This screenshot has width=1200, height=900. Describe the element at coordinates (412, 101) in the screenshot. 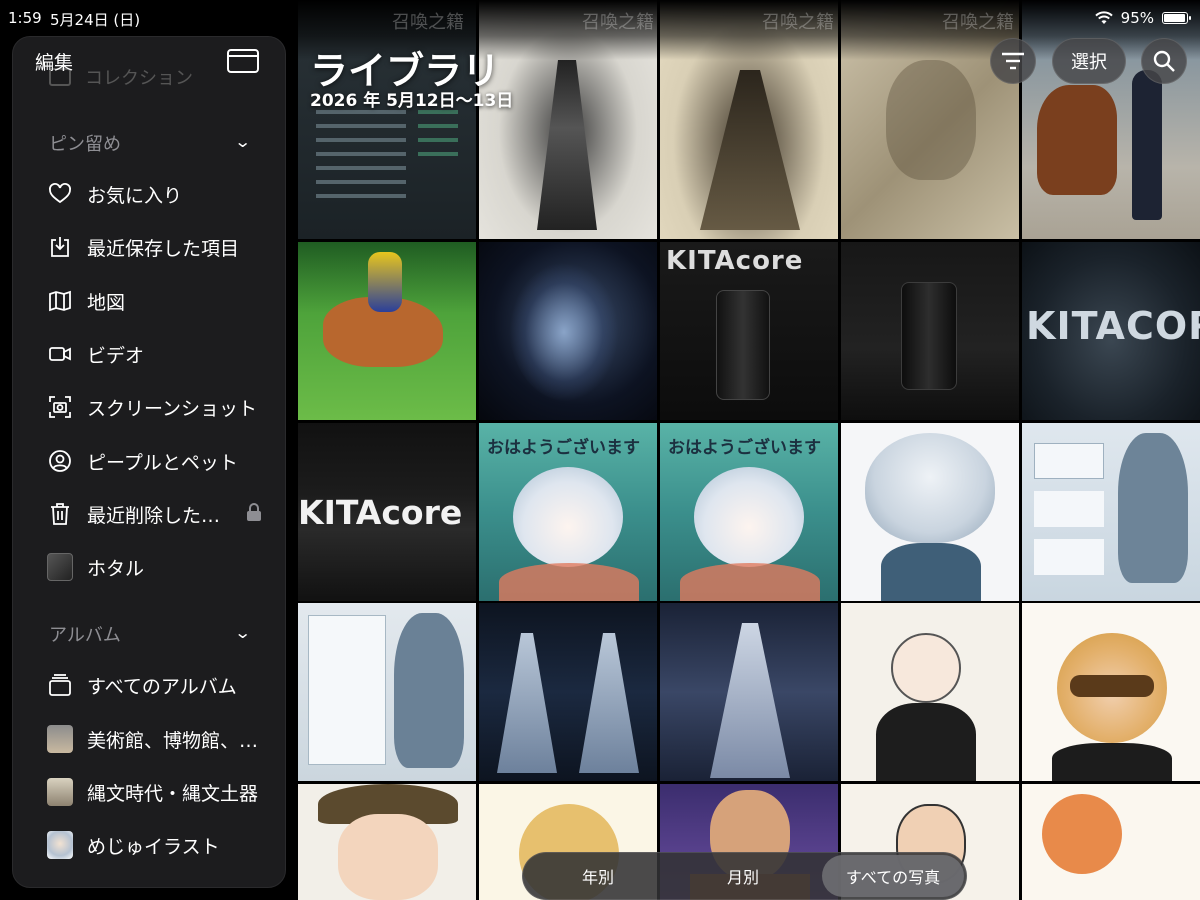

I see `date-range: 2026 年 5月12日〜13日` at that location.